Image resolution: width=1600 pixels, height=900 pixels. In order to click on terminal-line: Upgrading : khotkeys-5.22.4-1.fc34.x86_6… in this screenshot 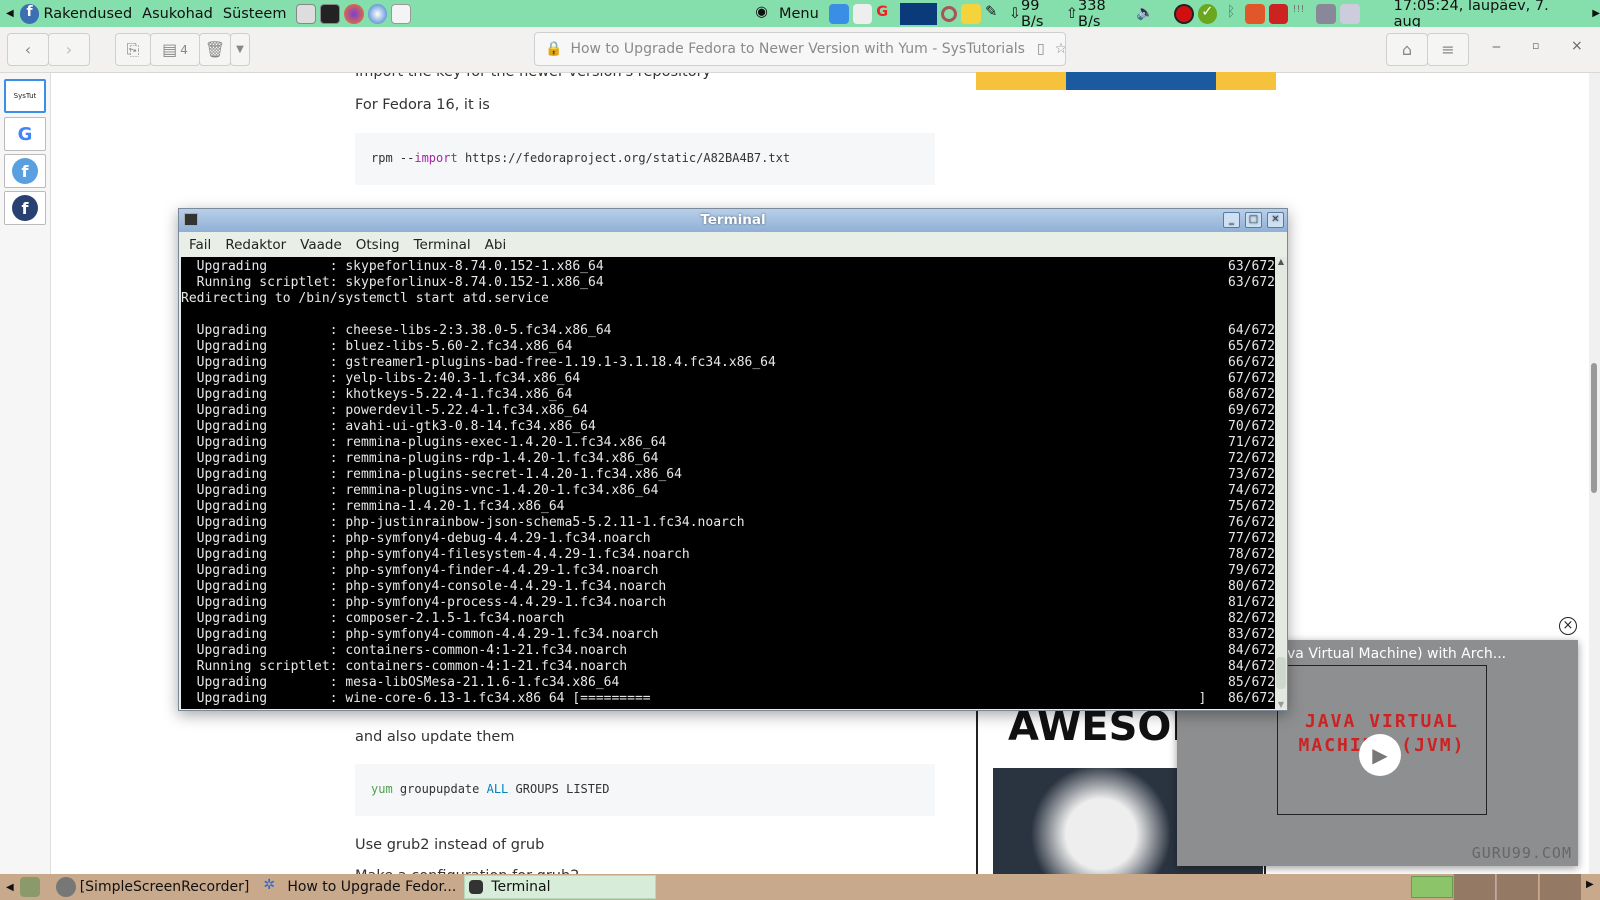, I will do `click(728, 395)`.